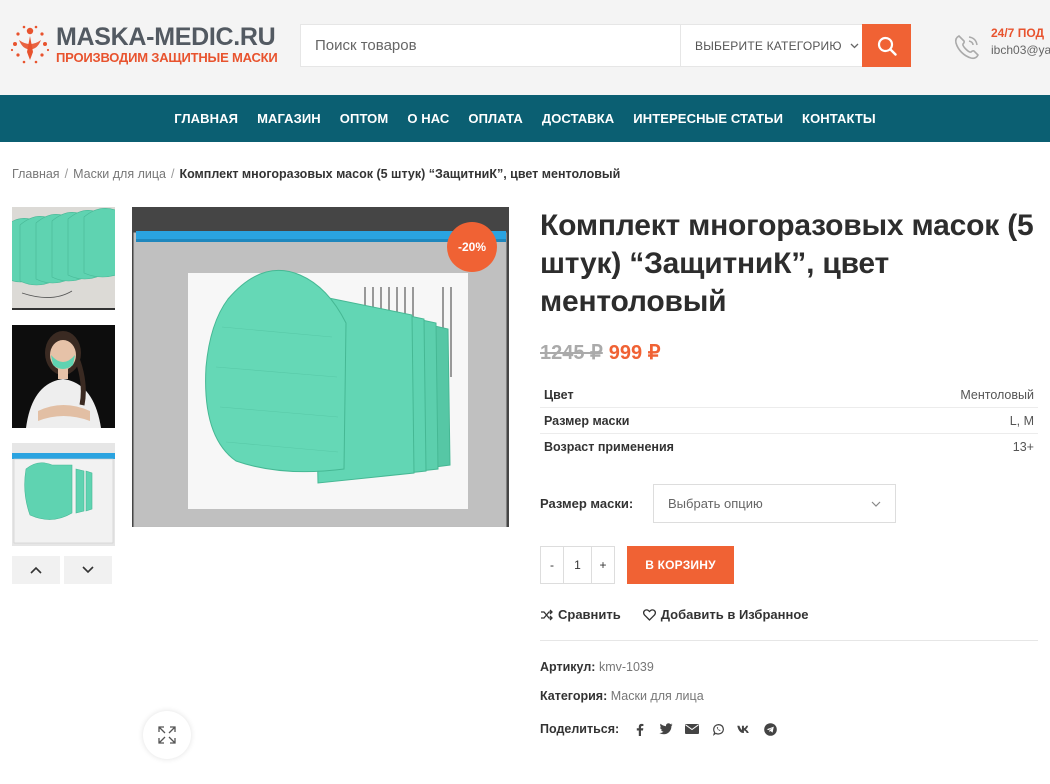  I want to click on nav-item-wholesale: ОПТОМ, so click(364, 118).